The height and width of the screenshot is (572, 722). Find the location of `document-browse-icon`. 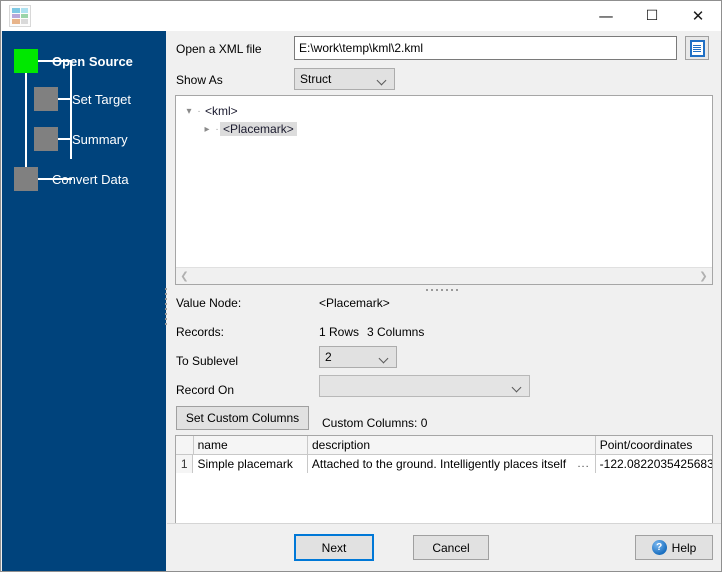

document-browse-icon is located at coordinates (697, 48).